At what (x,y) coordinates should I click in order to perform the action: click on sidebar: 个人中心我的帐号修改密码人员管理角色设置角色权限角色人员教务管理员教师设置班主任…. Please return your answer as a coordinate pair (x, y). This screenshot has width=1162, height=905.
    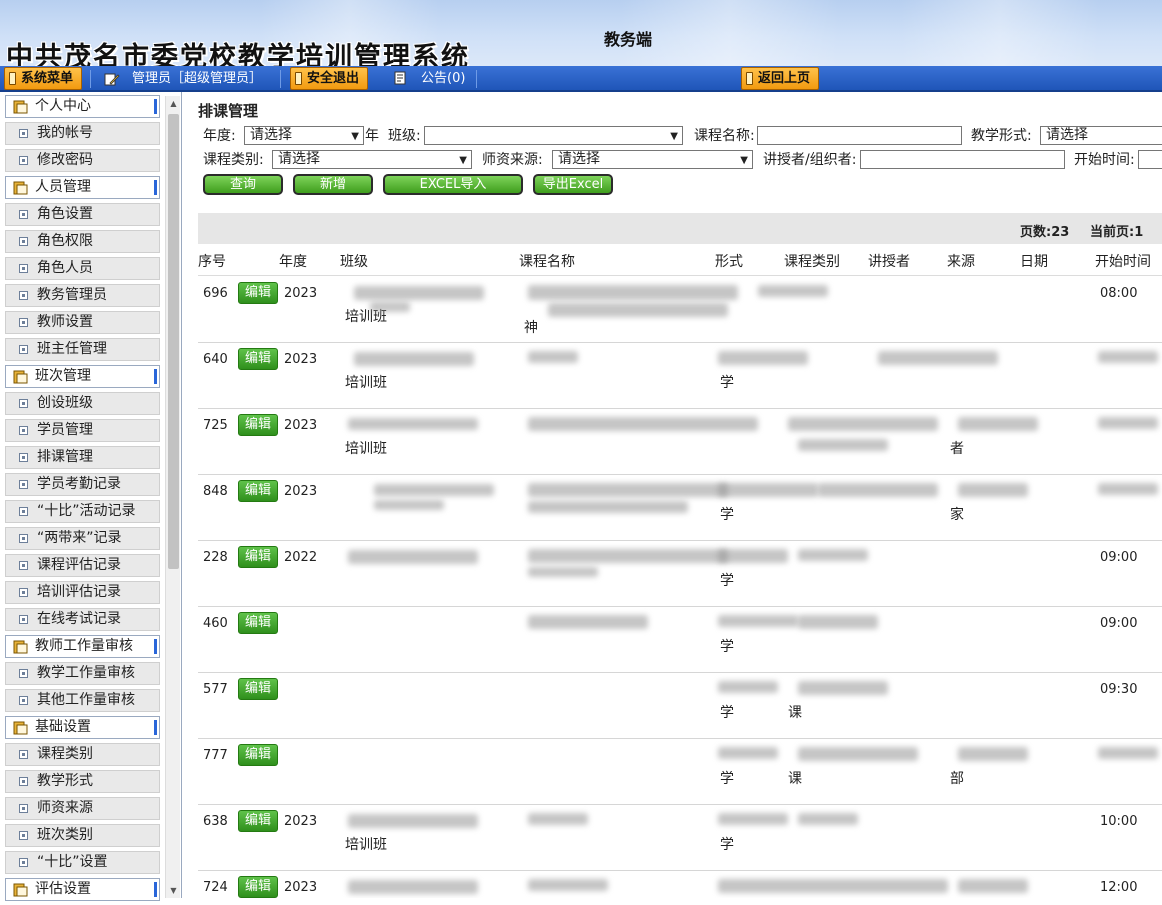
    Looking at the image, I should click on (91, 496).